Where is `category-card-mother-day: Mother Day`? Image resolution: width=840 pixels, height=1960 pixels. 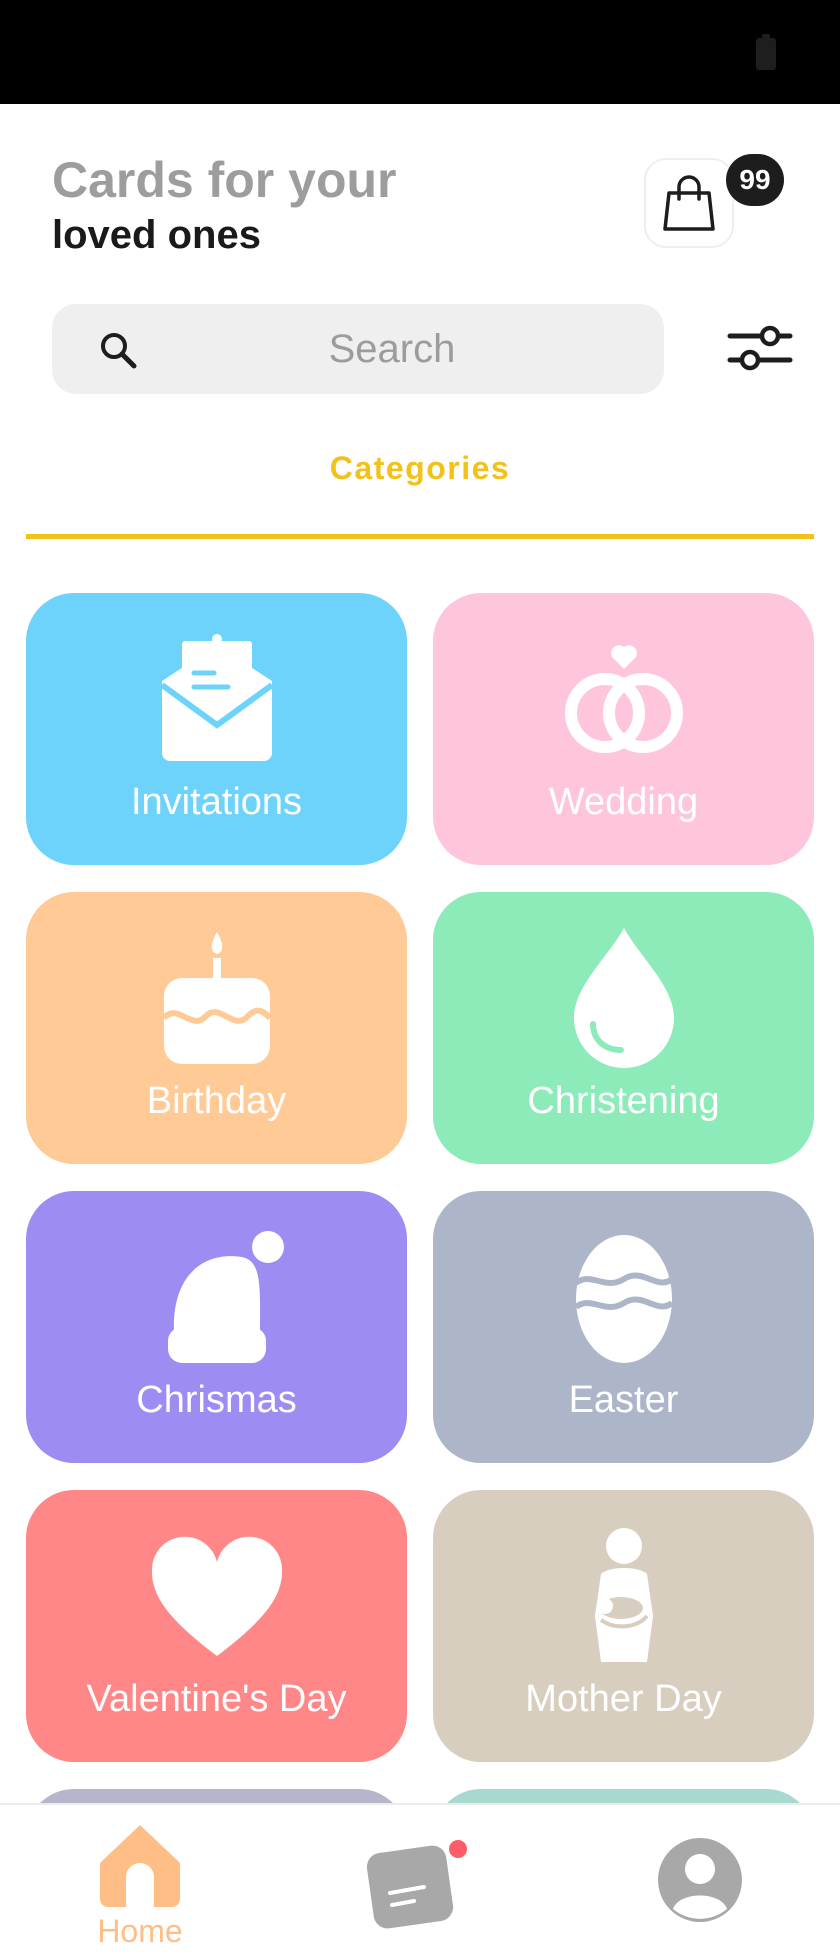 category-card-mother-day: Mother Day is located at coordinates (623, 1626).